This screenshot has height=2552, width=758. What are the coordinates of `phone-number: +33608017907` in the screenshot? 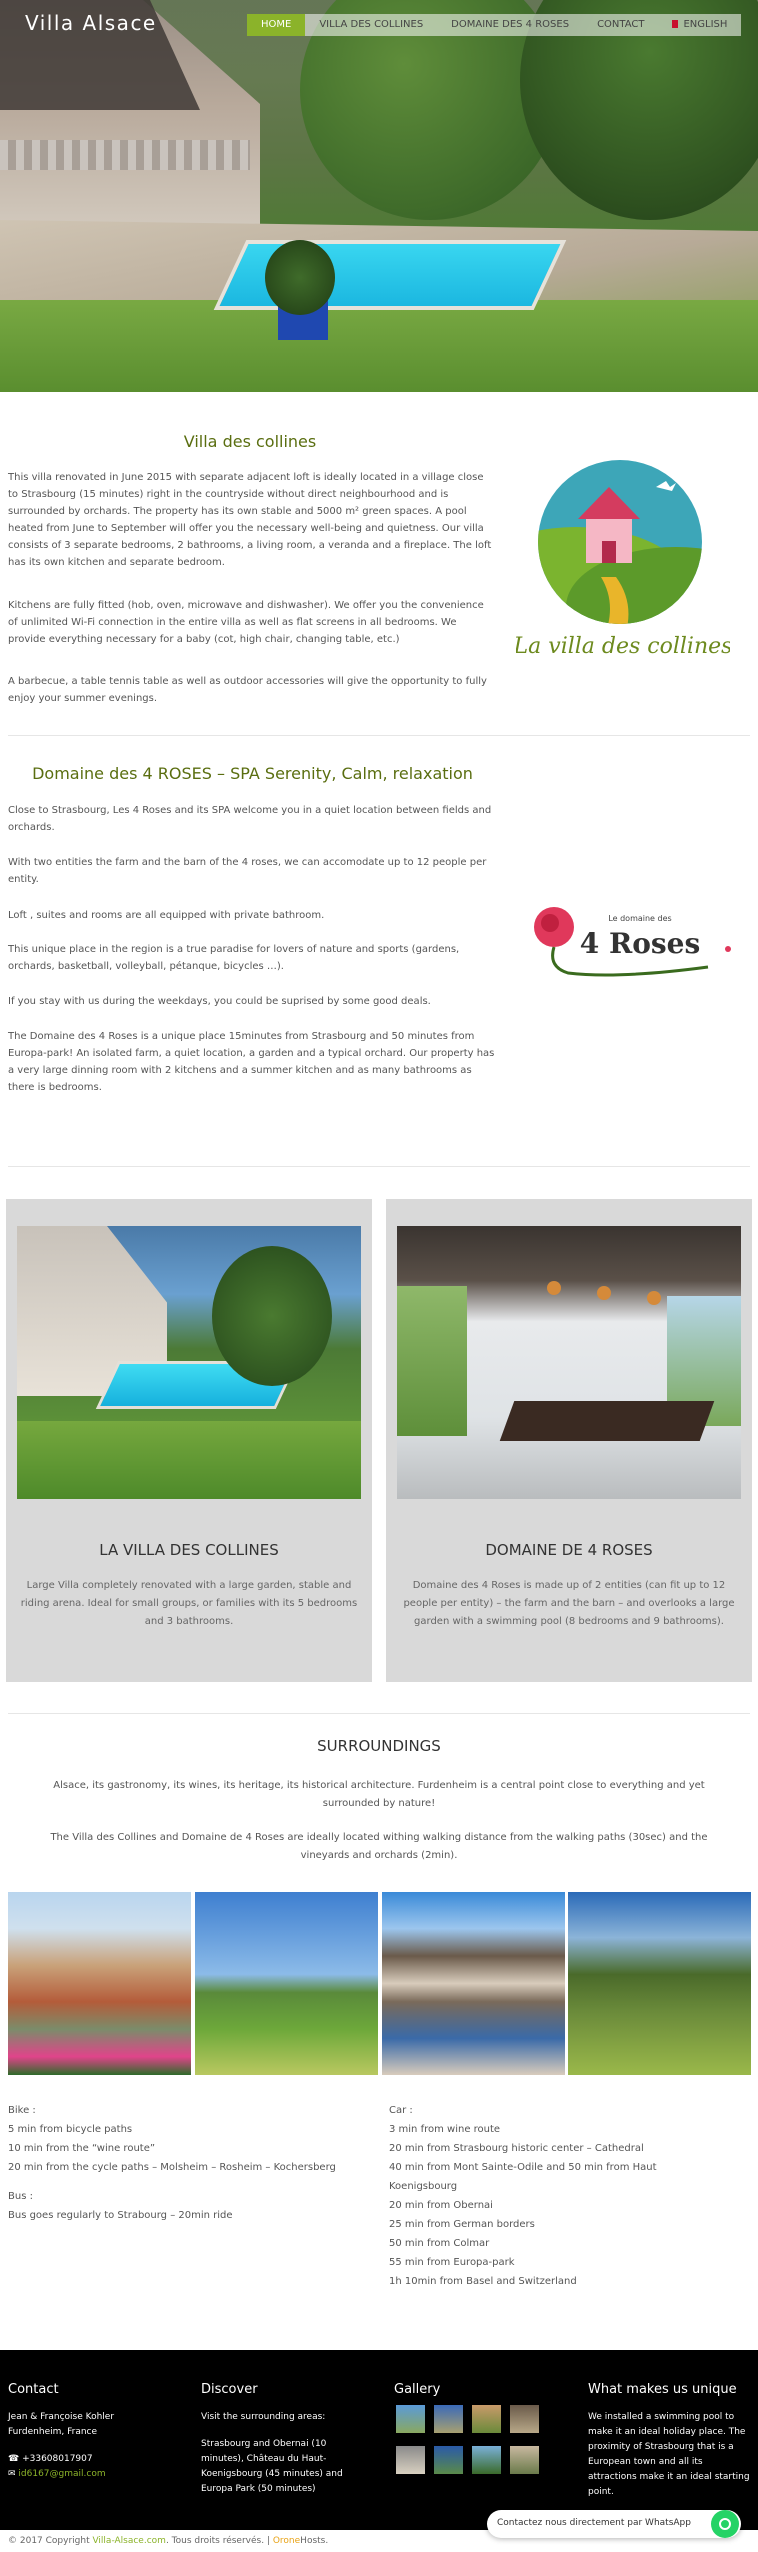 It's located at (57, 2459).